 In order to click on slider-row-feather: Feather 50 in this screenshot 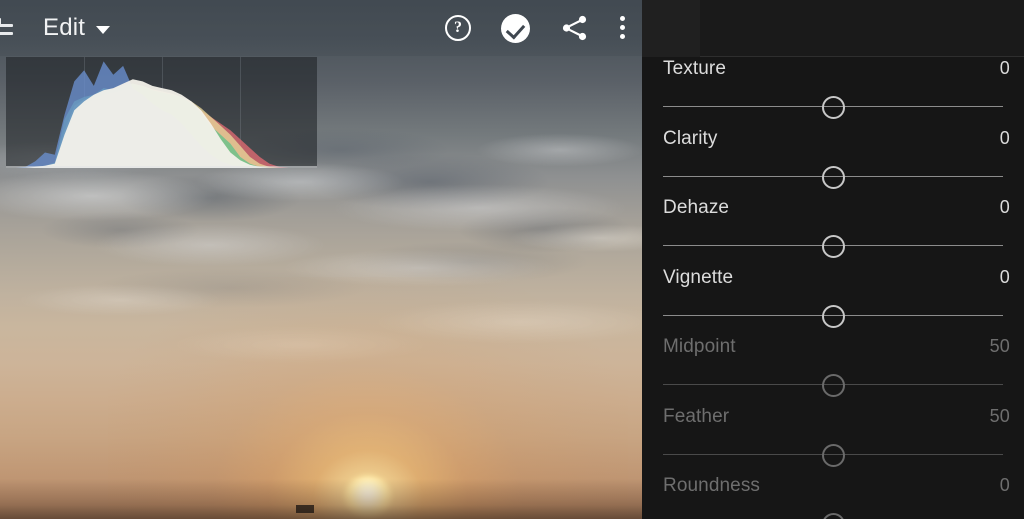, I will do `click(833, 441)`.